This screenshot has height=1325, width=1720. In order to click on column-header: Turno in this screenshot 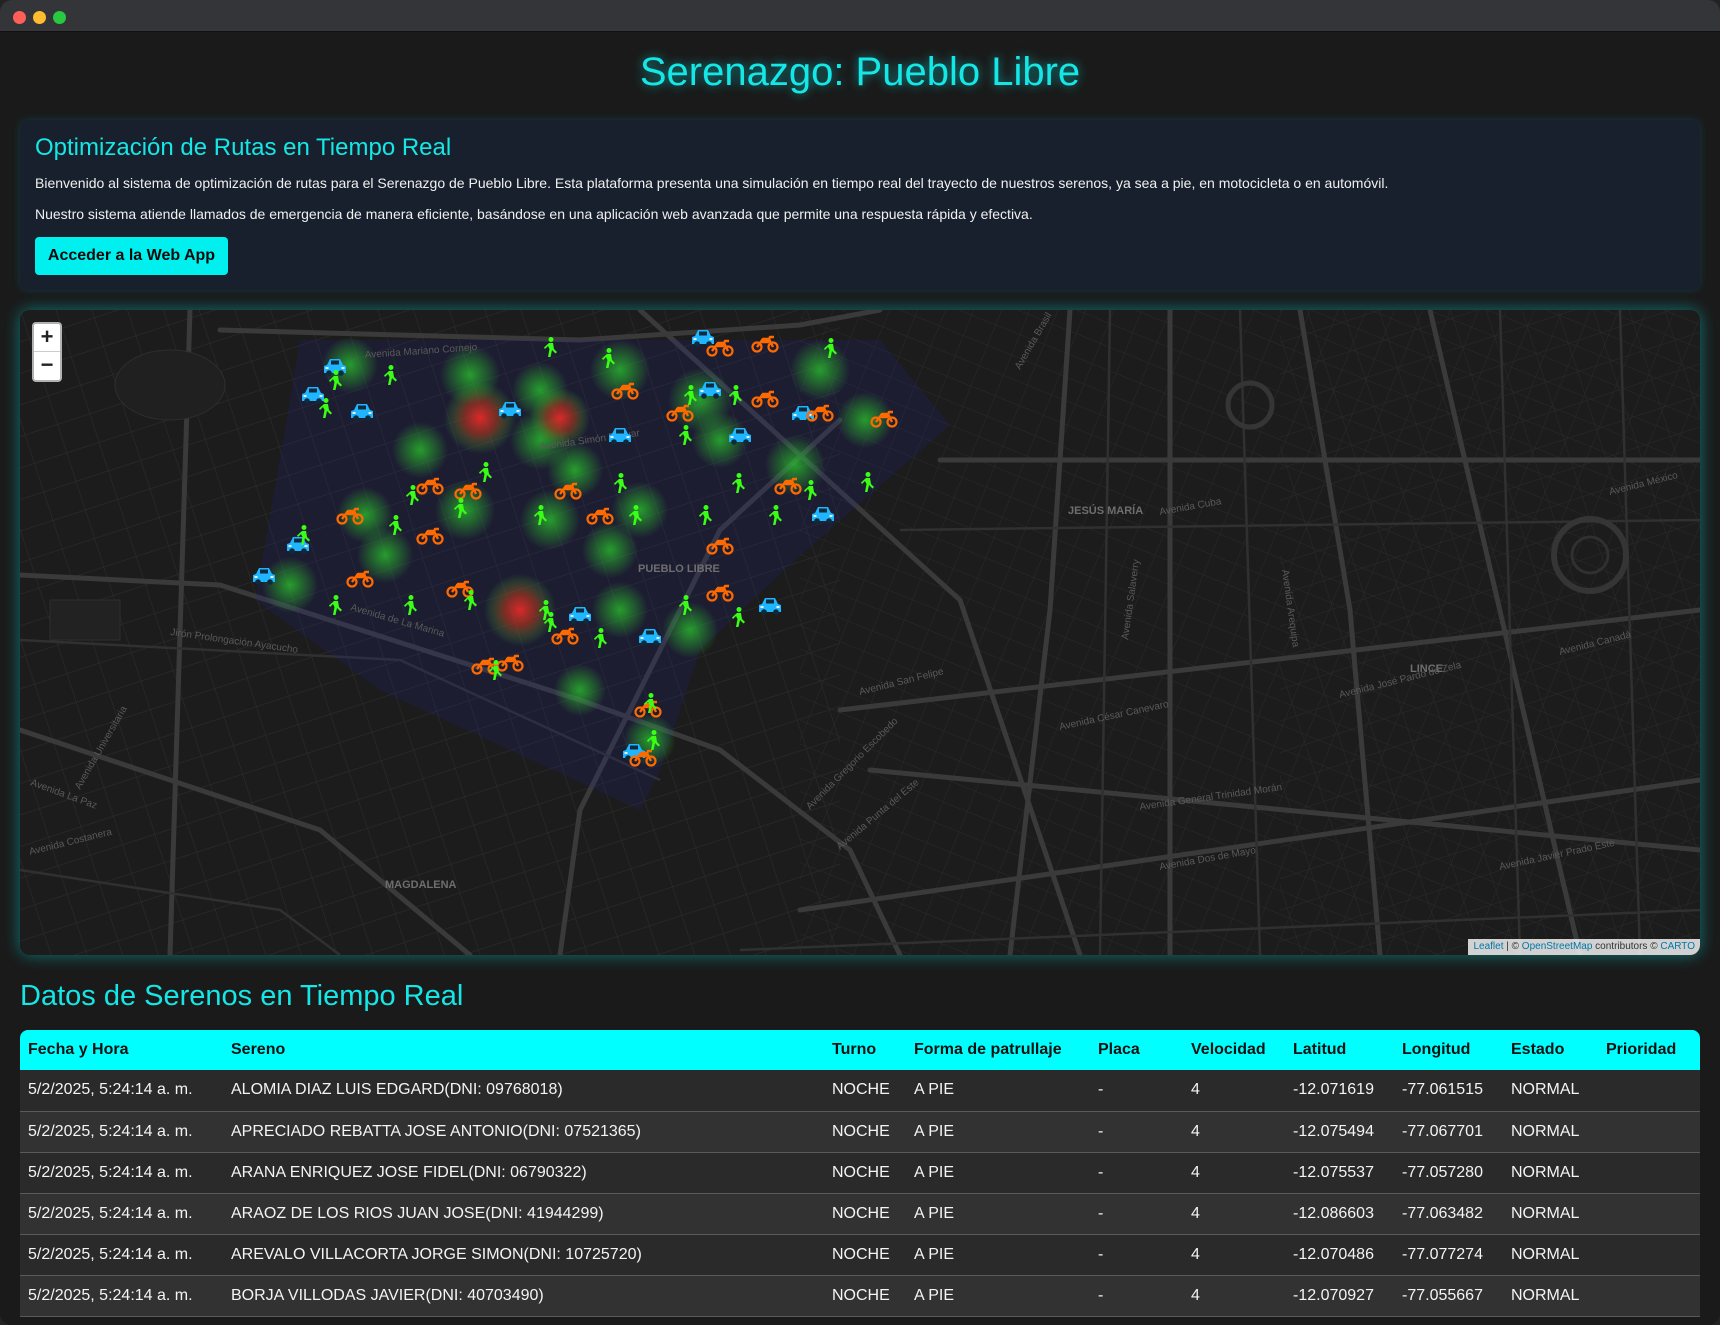, I will do `click(865, 1050)`.